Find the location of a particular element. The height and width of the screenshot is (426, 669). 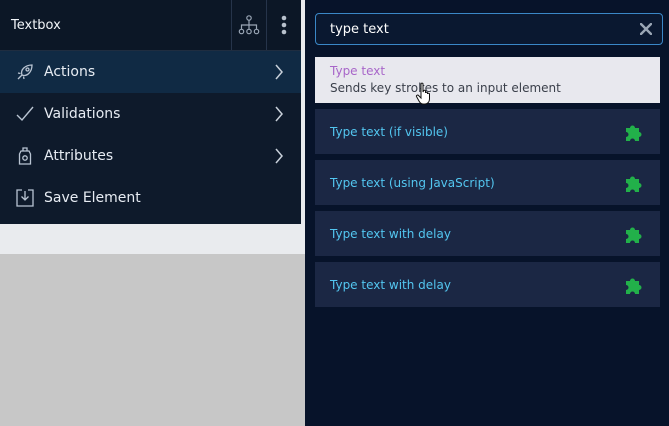

menu-item-label: Actions is located at coordinates (70, 72).